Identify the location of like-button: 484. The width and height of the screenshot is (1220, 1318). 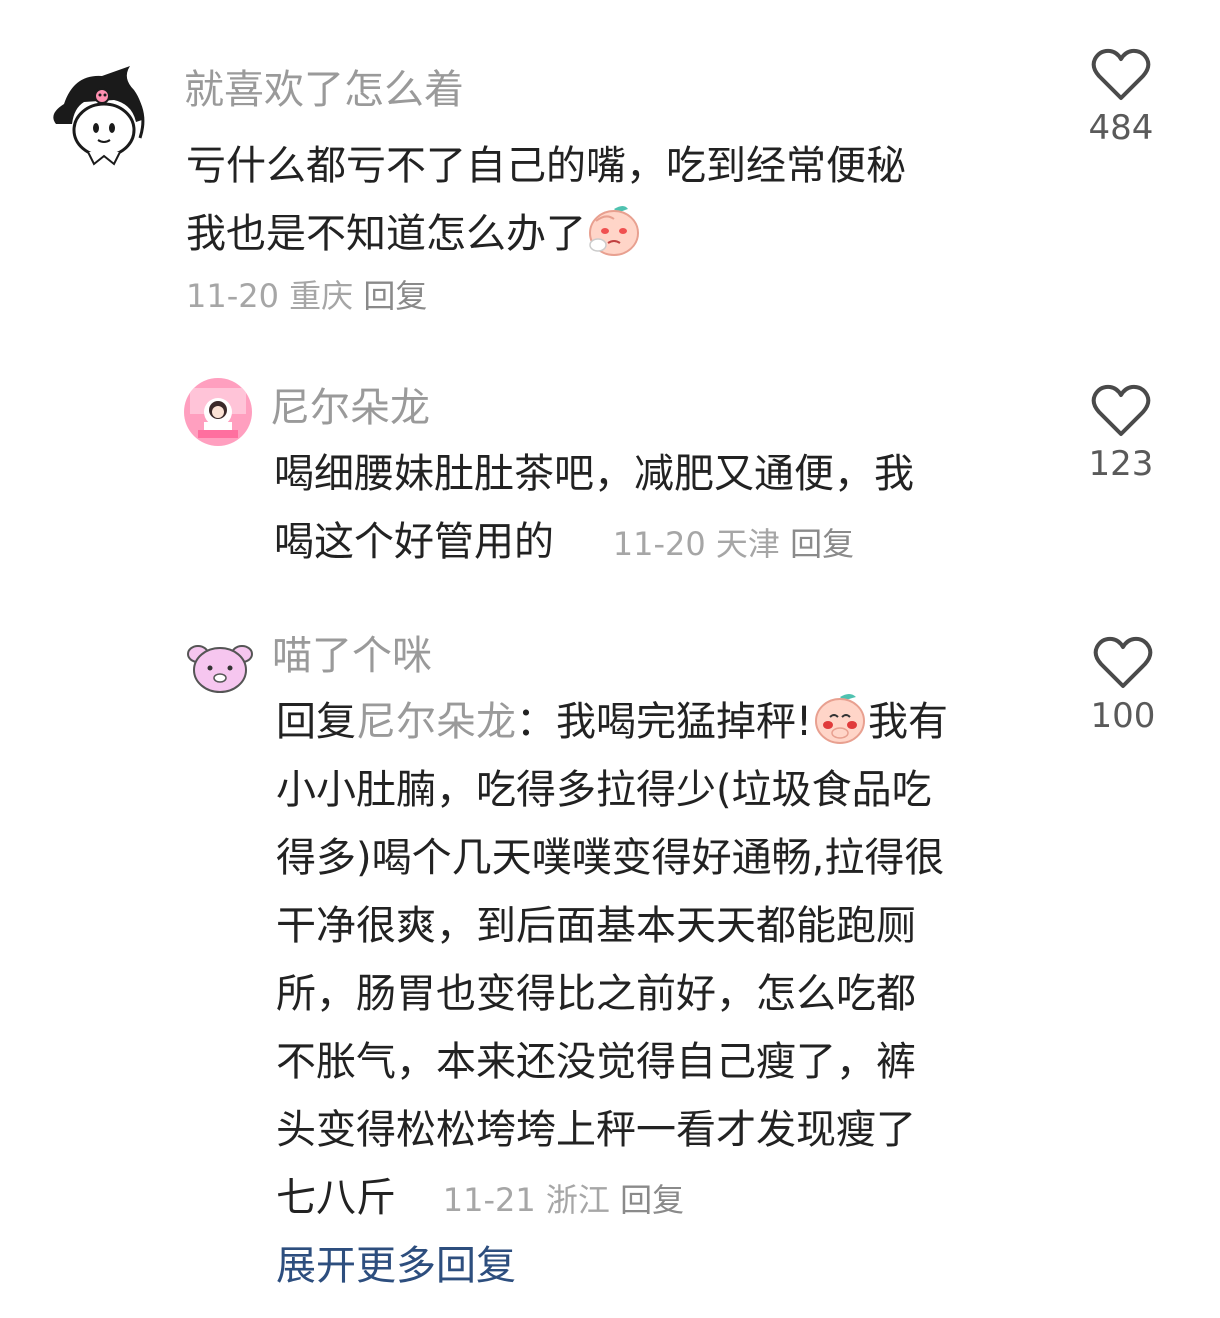
(1121, 98).